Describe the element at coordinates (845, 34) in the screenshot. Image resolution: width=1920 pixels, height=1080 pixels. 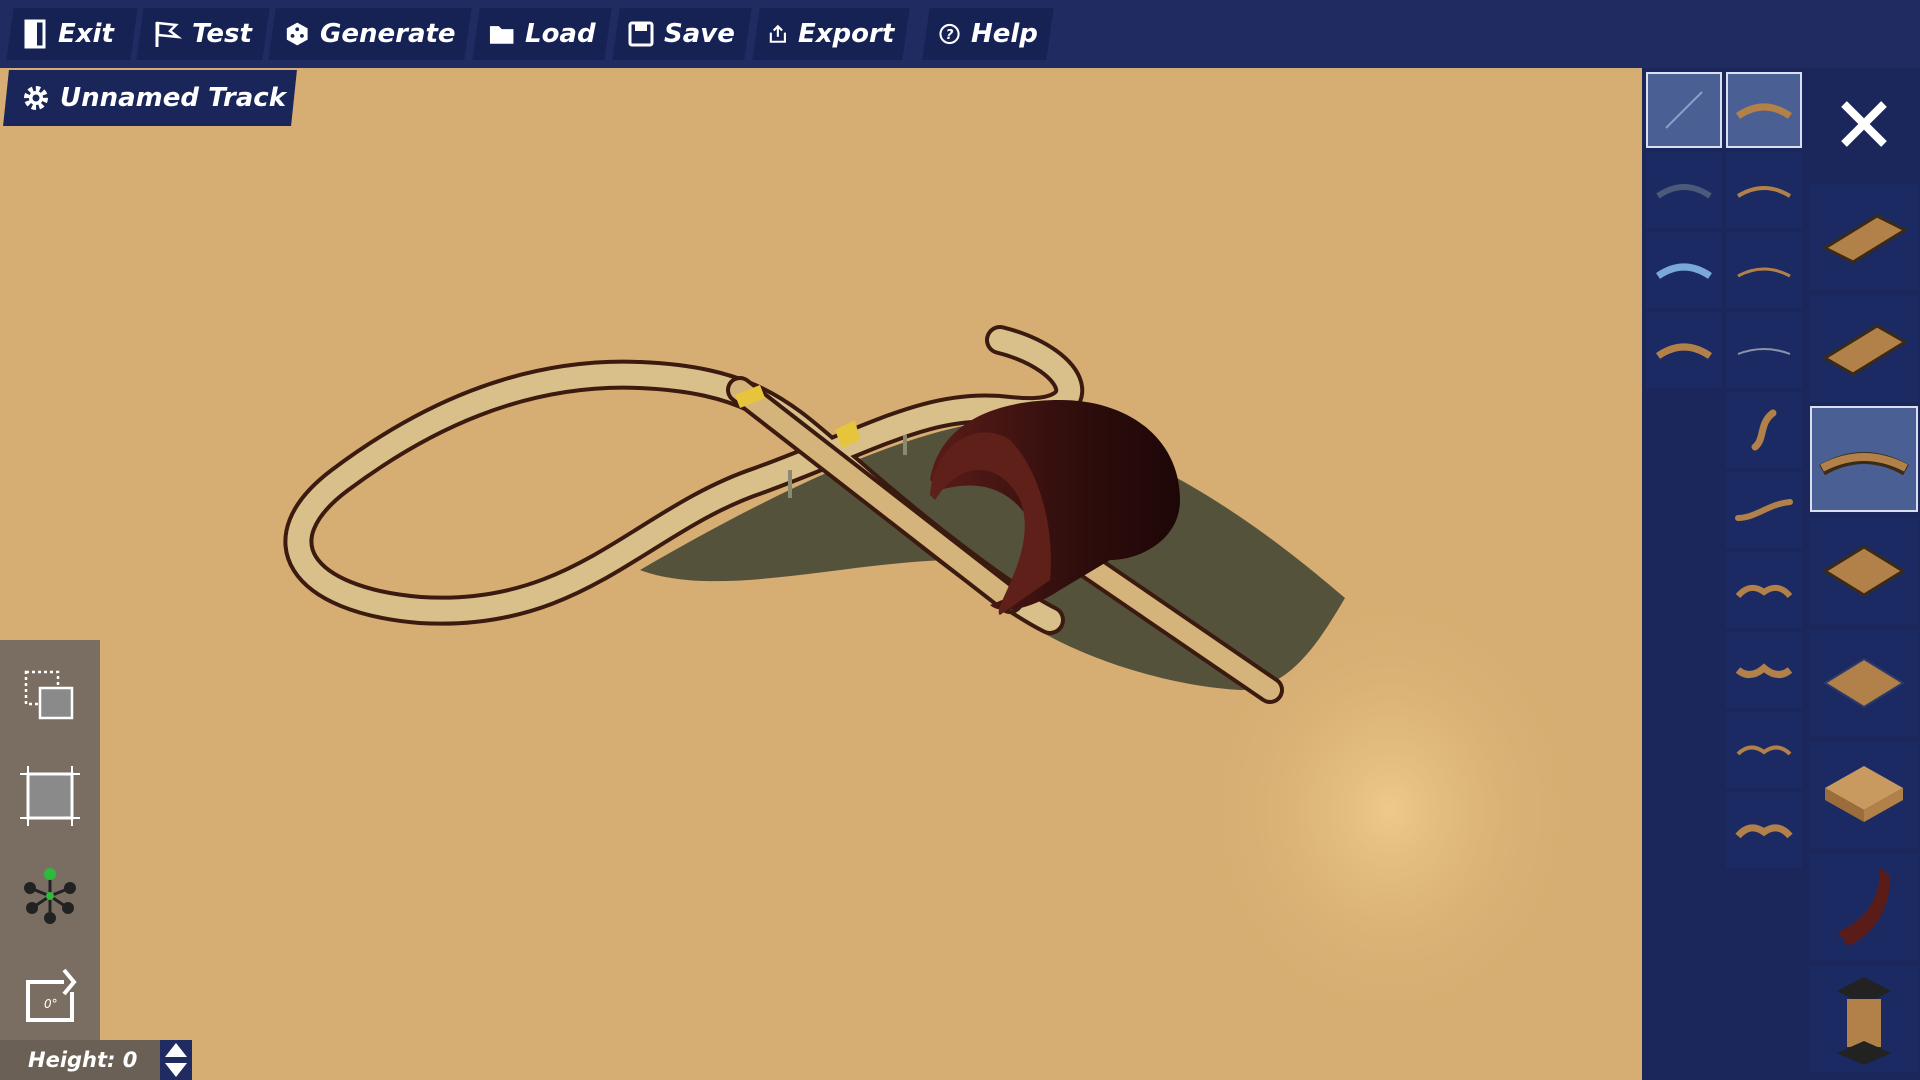
I see `export-label: Export` at that location.